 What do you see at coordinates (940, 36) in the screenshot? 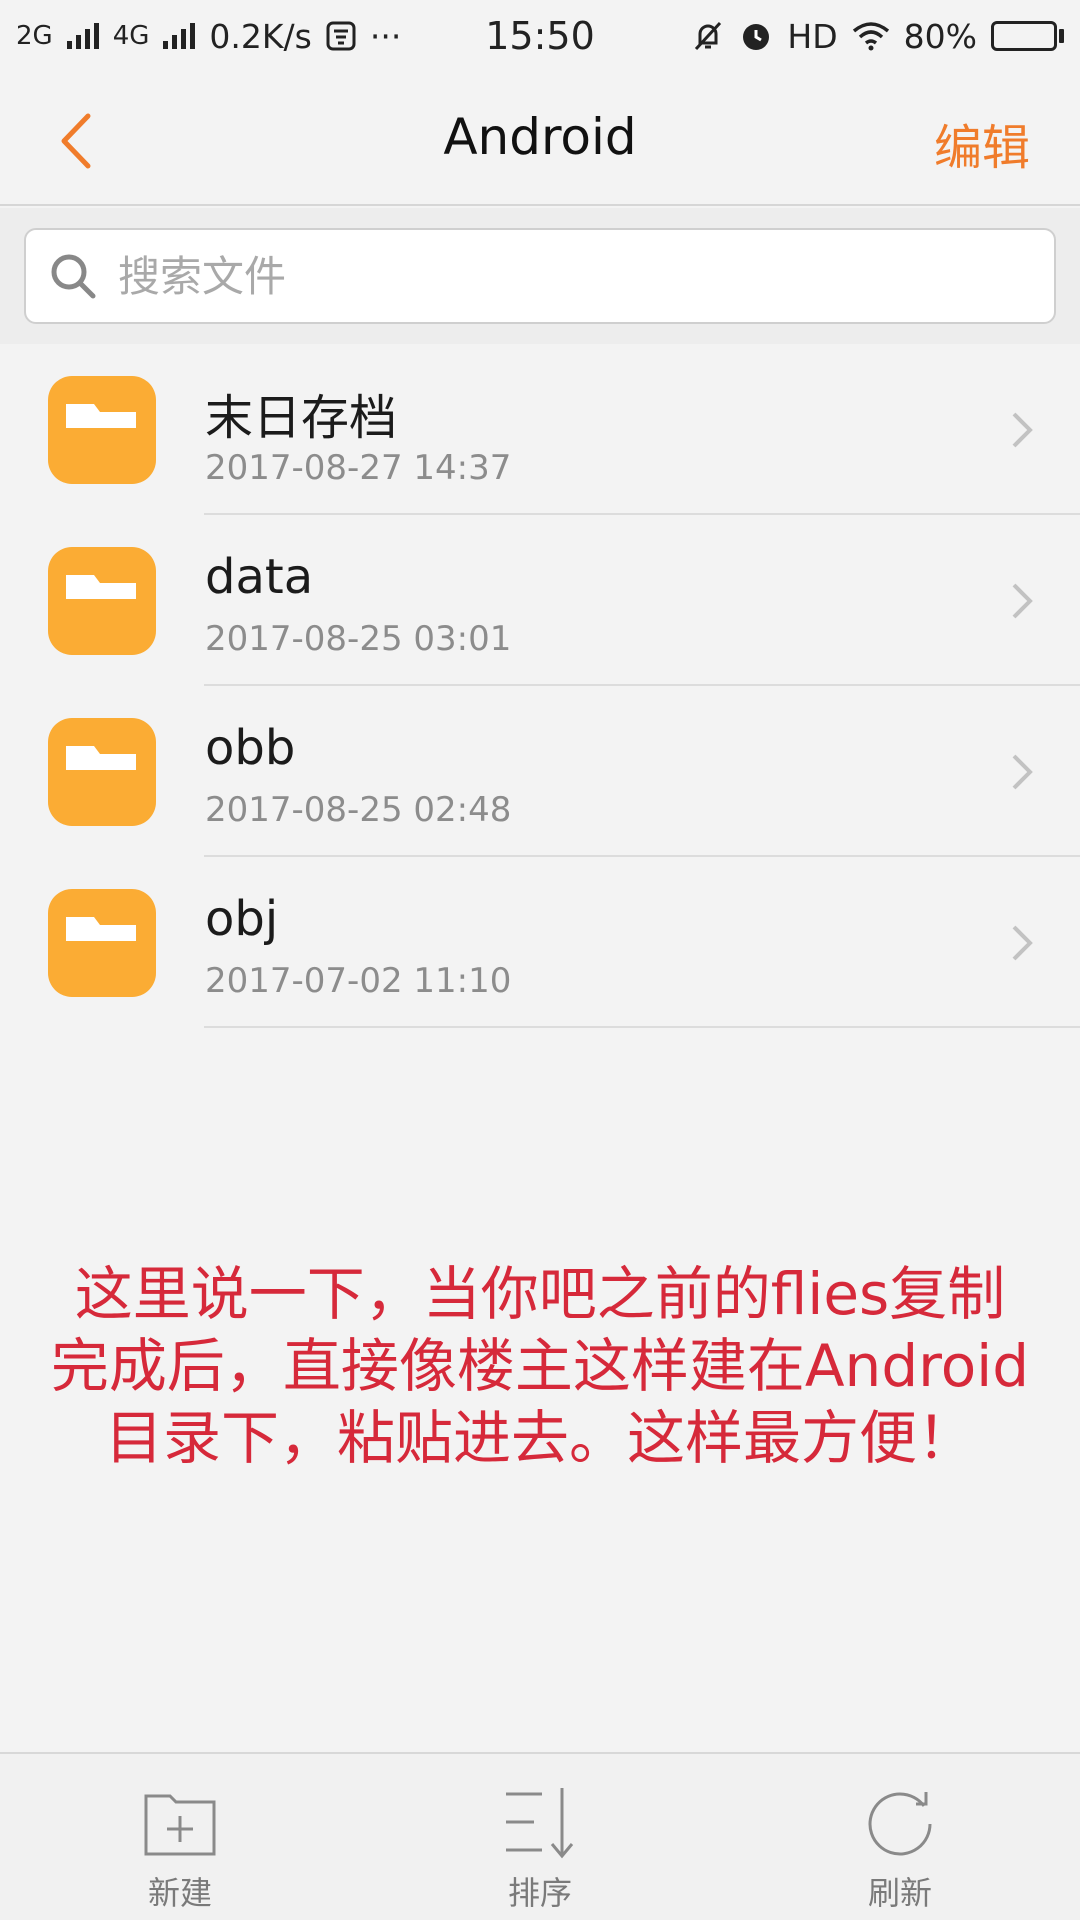
I see `battery-percent: 80%` at bounding box center [940, 36].